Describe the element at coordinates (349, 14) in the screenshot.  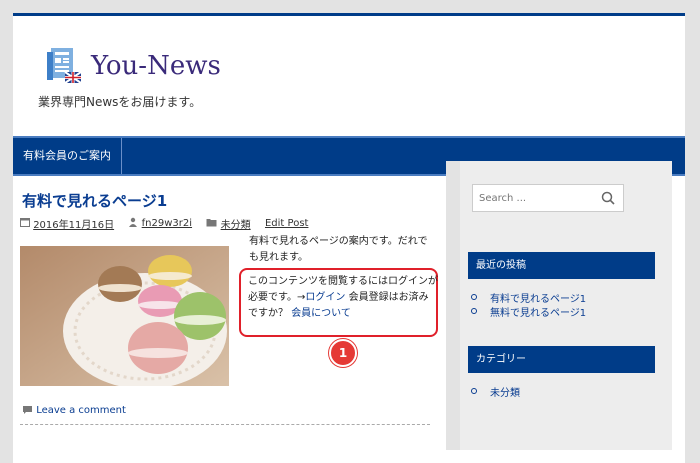
I see `top-accent-bar` at that location.